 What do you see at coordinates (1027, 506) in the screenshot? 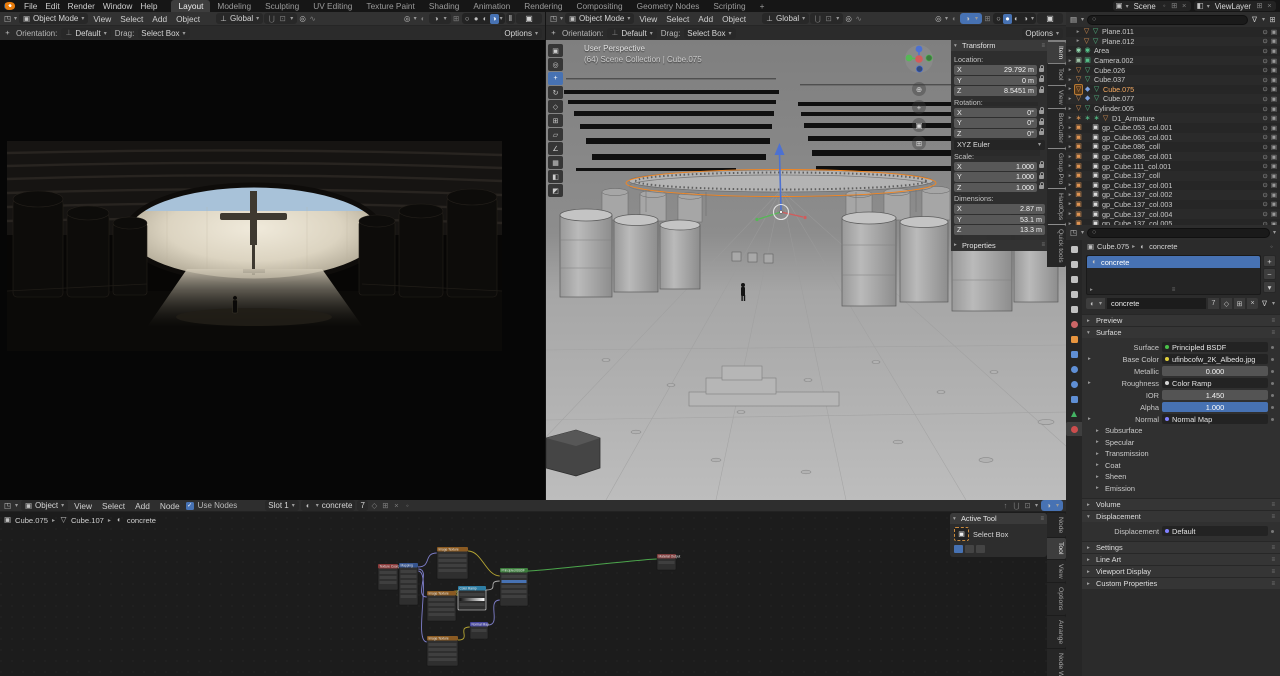
I see `snap-target-icon: ⊡` at bounding box center [1027, 506].